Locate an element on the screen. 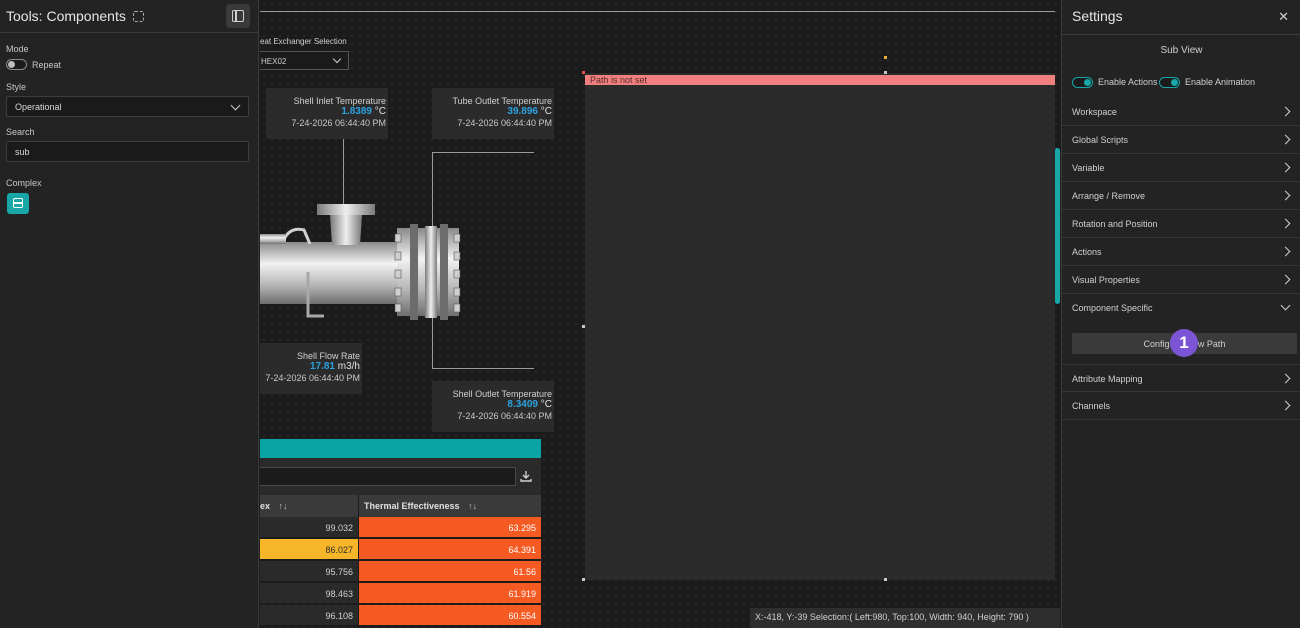 Image resolution: width=1300 pixels, height=628 pixels. section-actions: Actions is located at coordinates (1181, 252).